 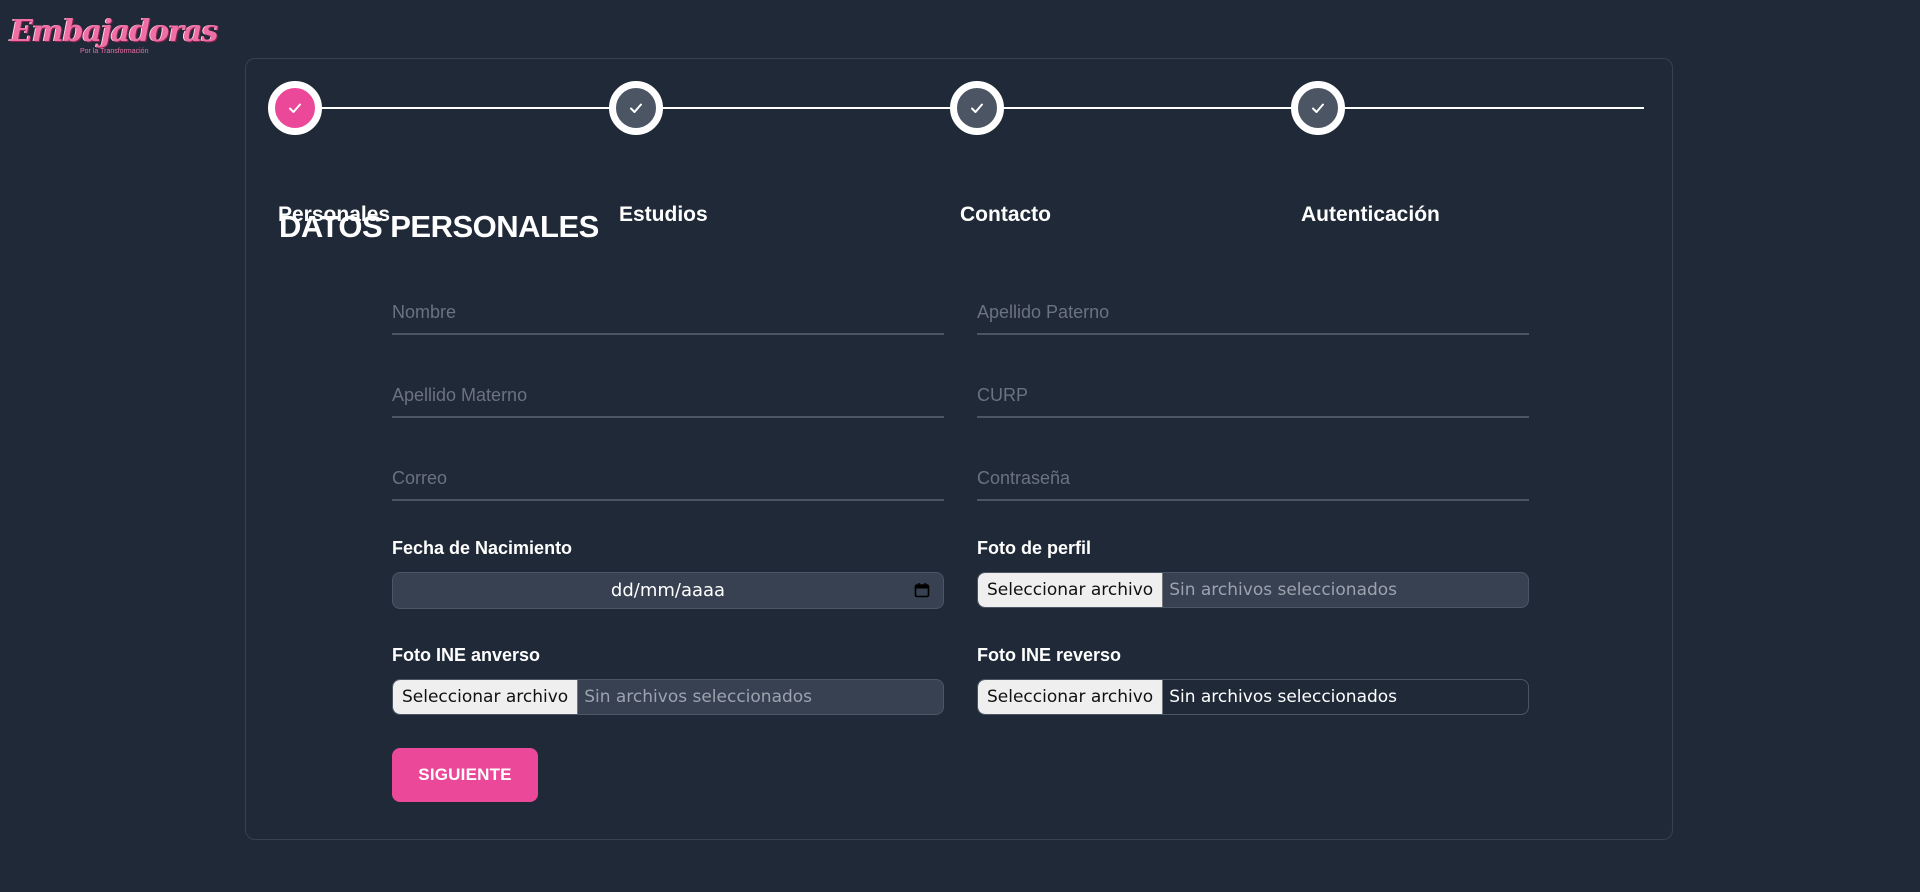 What do you see at coordinates (466, 655) in the screenshot?
I see `ine-anverso-label: Foto INE anverso` at bounding box center [466, 655].